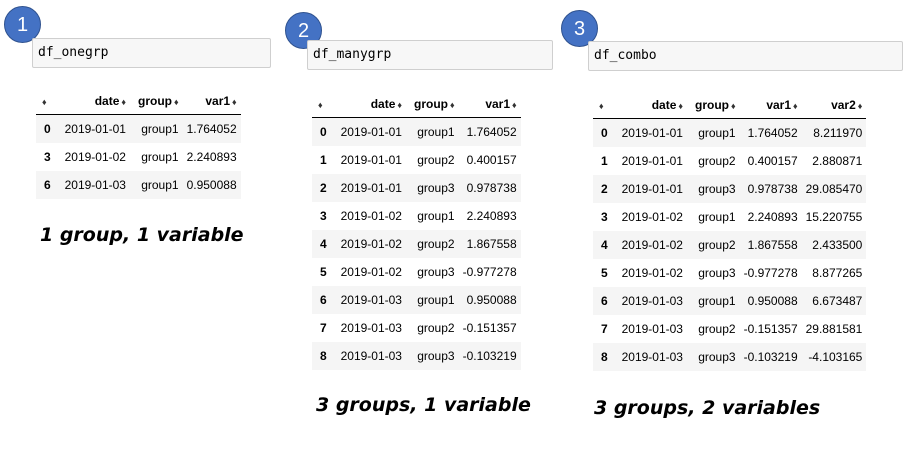 This screenshot has width=907, height=449. I want to click on table-row: 5 2019-01-02 group3 -0.977278 8.877265, so click(730, 273).